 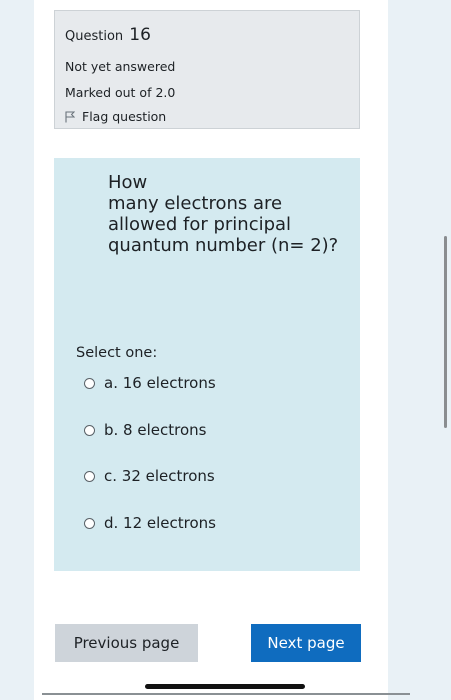 I want to click on answer-option-b: b. 8 electrons, so click(x=145, y=430).